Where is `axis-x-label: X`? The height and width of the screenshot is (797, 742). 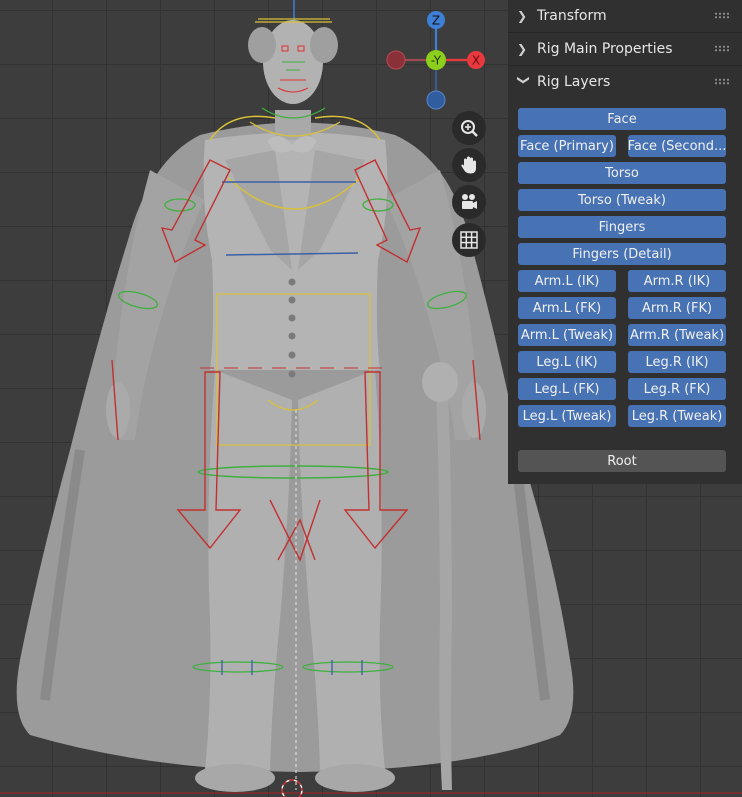
axis-x-label: X is located at coordinates (476, 61).